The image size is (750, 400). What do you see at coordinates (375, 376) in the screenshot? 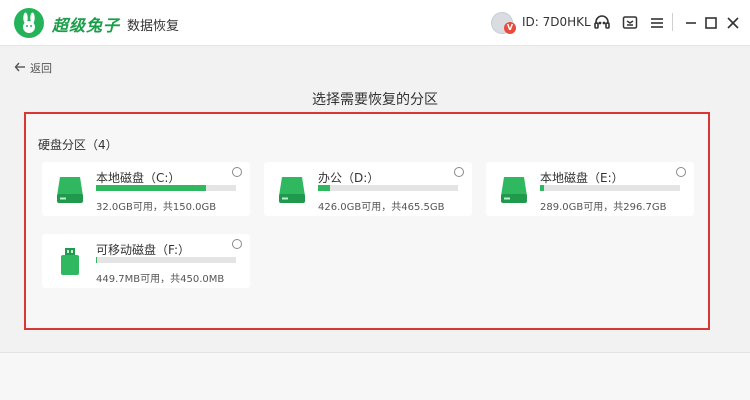
I see `bottom-bar` at bounding box center [375, 376].